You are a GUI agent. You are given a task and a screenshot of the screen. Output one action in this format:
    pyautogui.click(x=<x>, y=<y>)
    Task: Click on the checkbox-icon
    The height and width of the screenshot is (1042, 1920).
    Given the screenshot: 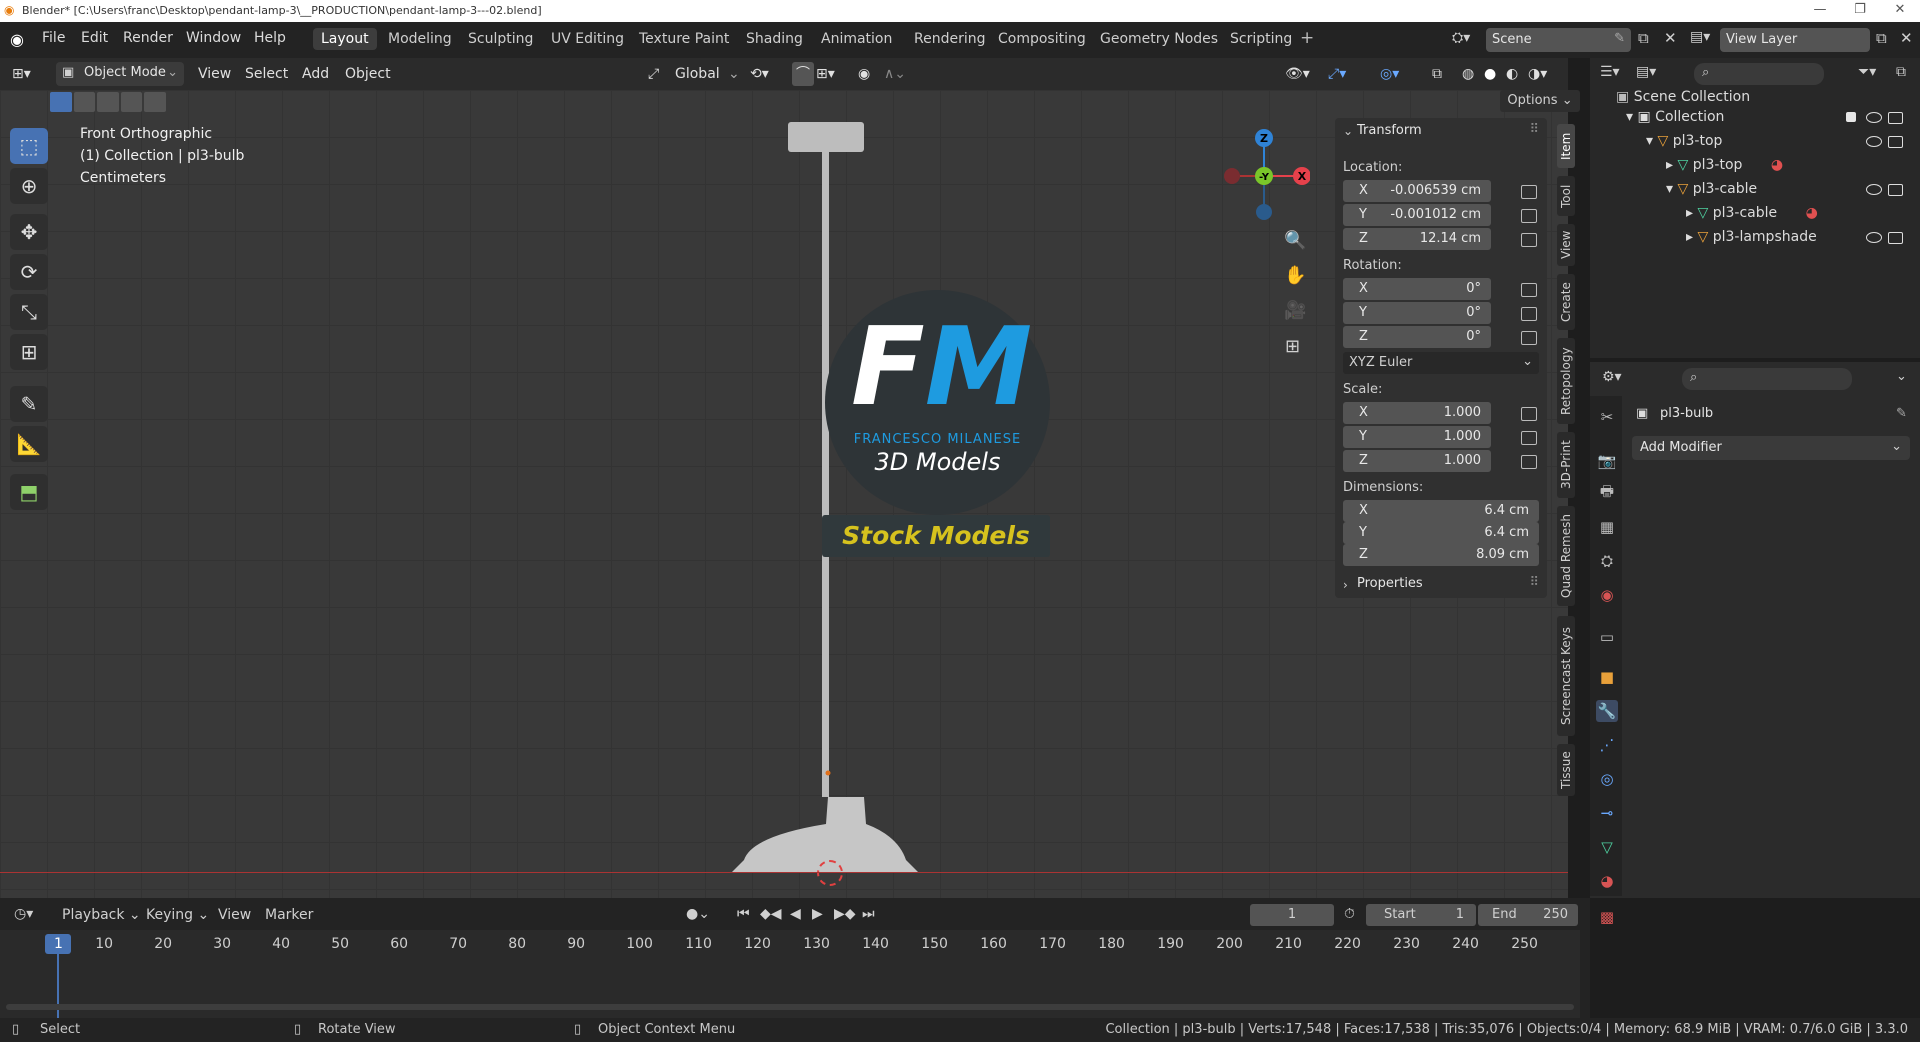 What is the action you would take?
    pyautogui.click(x=1851, y=117)
    